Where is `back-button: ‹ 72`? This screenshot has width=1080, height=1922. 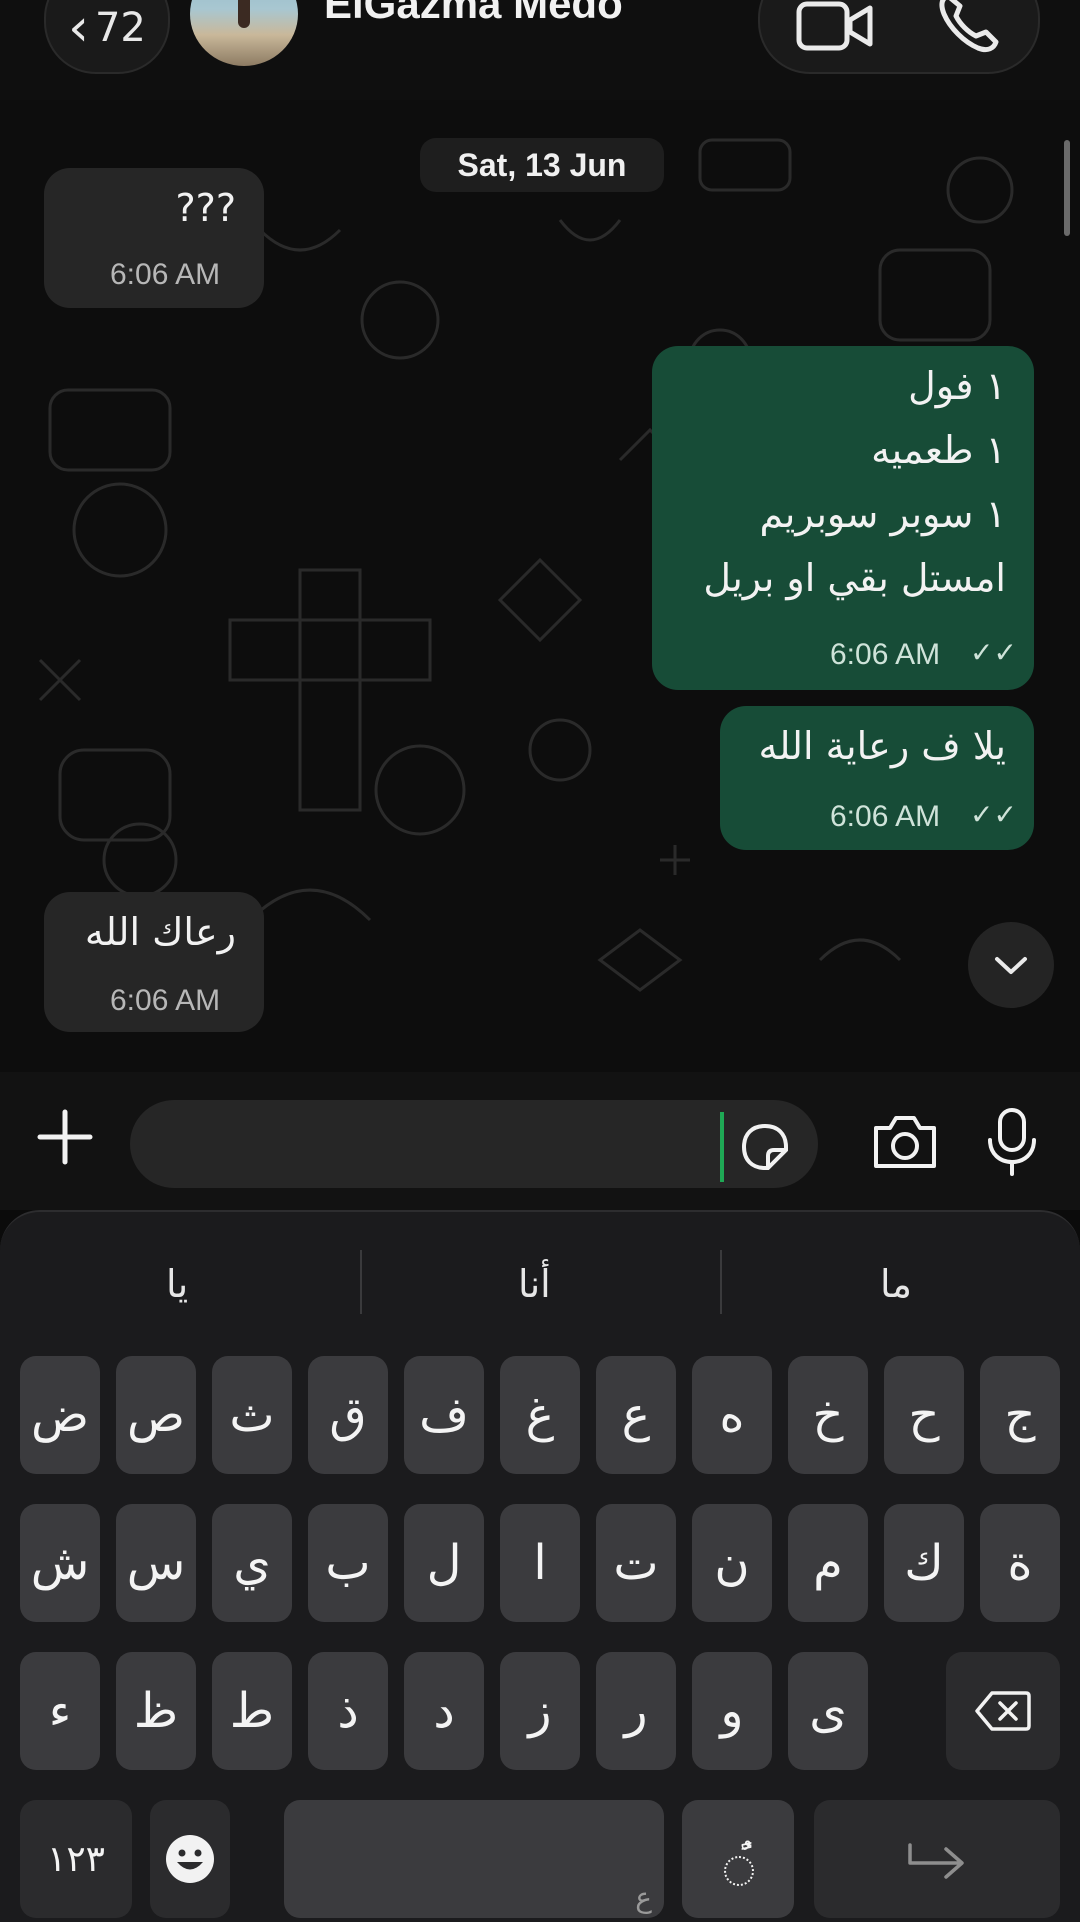 back-button: ‹ 72 is located at coordinates (107, 37).